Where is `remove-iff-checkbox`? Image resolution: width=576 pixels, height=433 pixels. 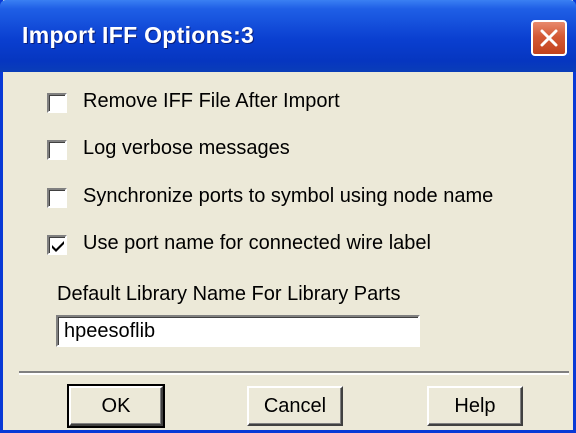
remove-iff-checkbox is located at coordinates (57, 103).